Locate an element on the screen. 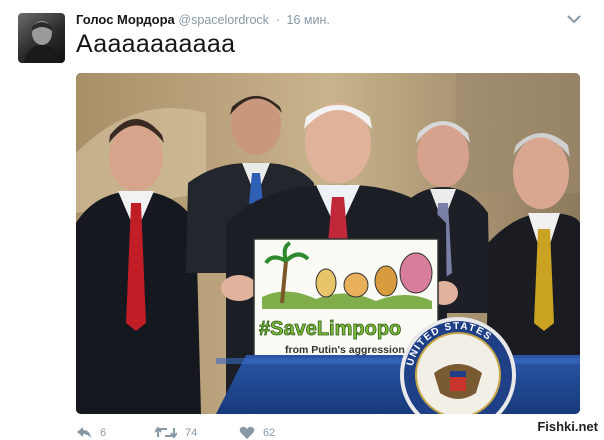 This screenshot has height=440, width=604. reply-icon is located at coordinates (84, 432).